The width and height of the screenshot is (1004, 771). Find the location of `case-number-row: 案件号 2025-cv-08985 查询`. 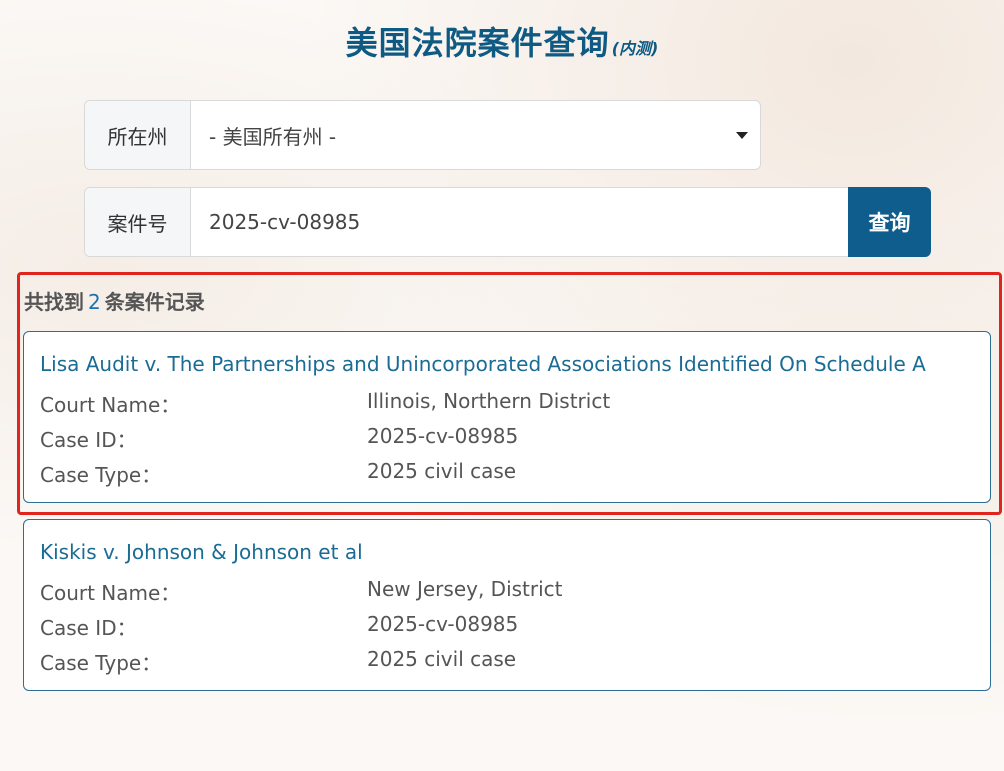

case-number-row: 案件号 2025-cv-08985 查询 is located at coordinates (507, 222).